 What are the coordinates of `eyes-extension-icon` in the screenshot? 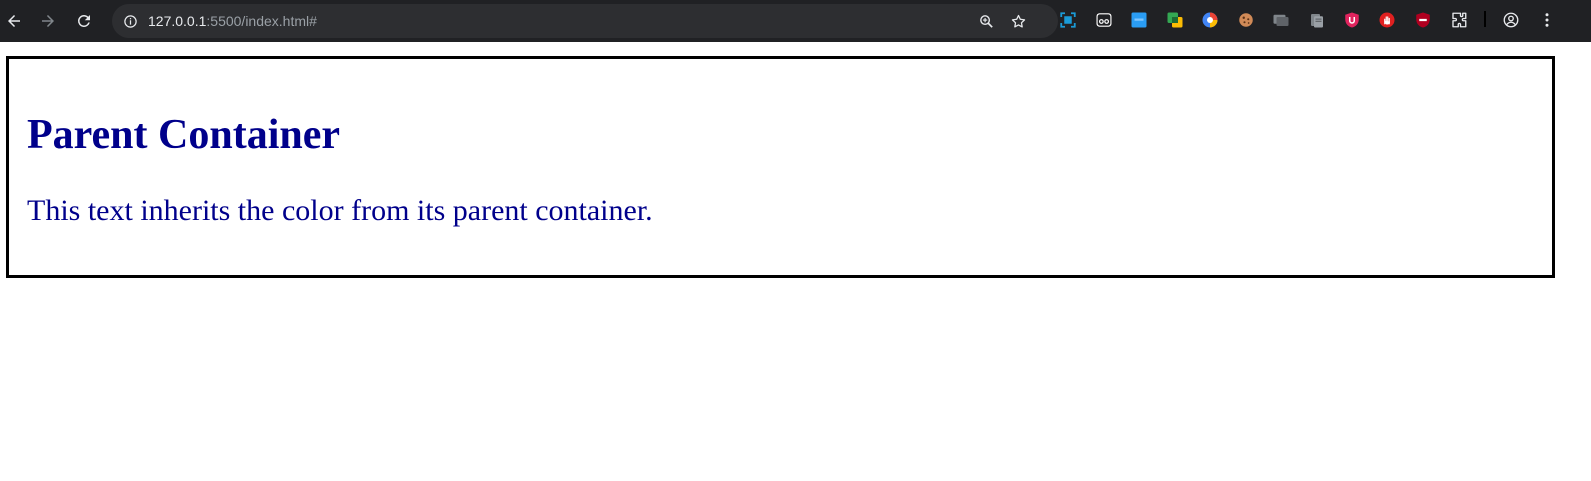 It's located at (1104, 20).